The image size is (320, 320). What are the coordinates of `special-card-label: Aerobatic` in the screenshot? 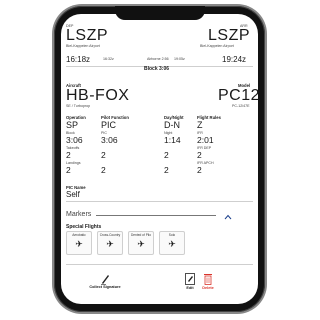 It's located at (79, 235).